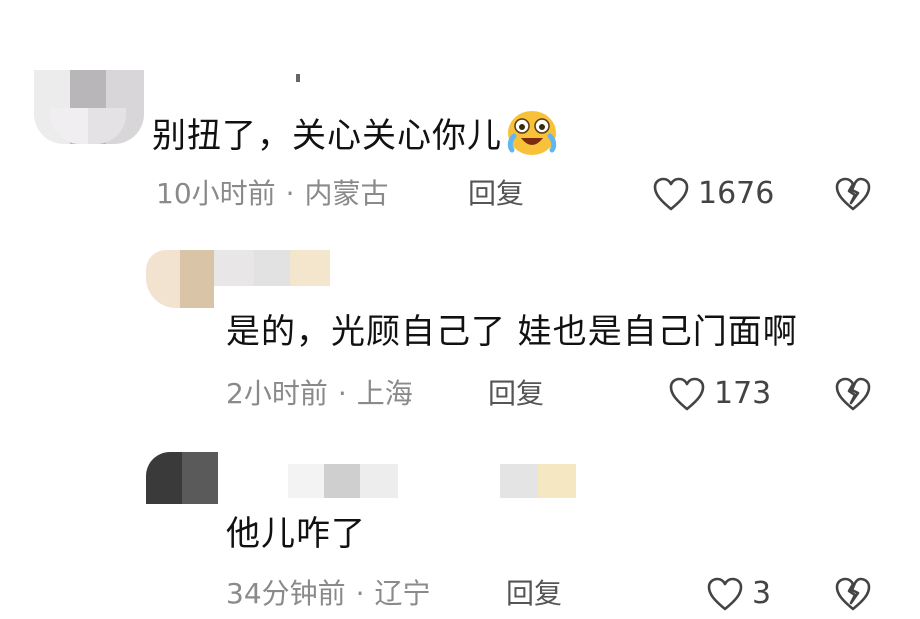  I want to click on comment-location: 辽宁, so click(402, 593).